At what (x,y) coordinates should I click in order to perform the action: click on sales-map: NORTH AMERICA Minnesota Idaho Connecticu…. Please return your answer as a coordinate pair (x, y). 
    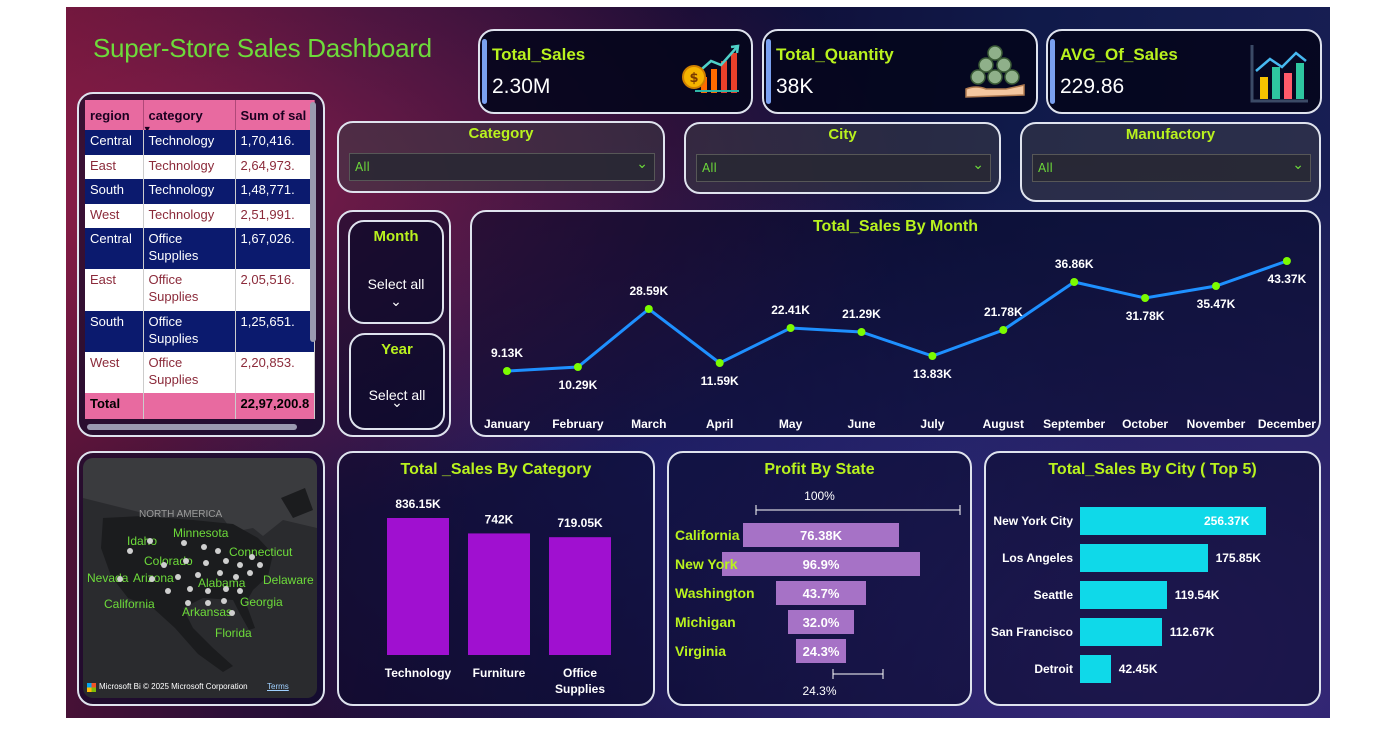
    Looking at the image, I should click on (200, 578).